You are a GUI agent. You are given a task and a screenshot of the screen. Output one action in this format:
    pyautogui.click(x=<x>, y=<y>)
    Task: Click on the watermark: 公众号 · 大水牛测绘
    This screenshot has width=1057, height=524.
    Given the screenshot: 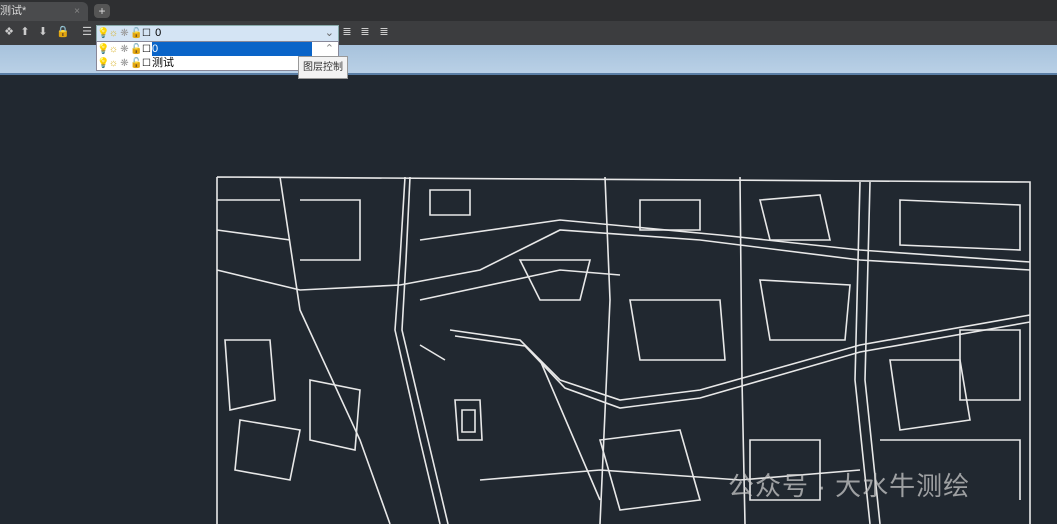 What is the action you would take?
    pyautogui.click(x=849, y=486)
    